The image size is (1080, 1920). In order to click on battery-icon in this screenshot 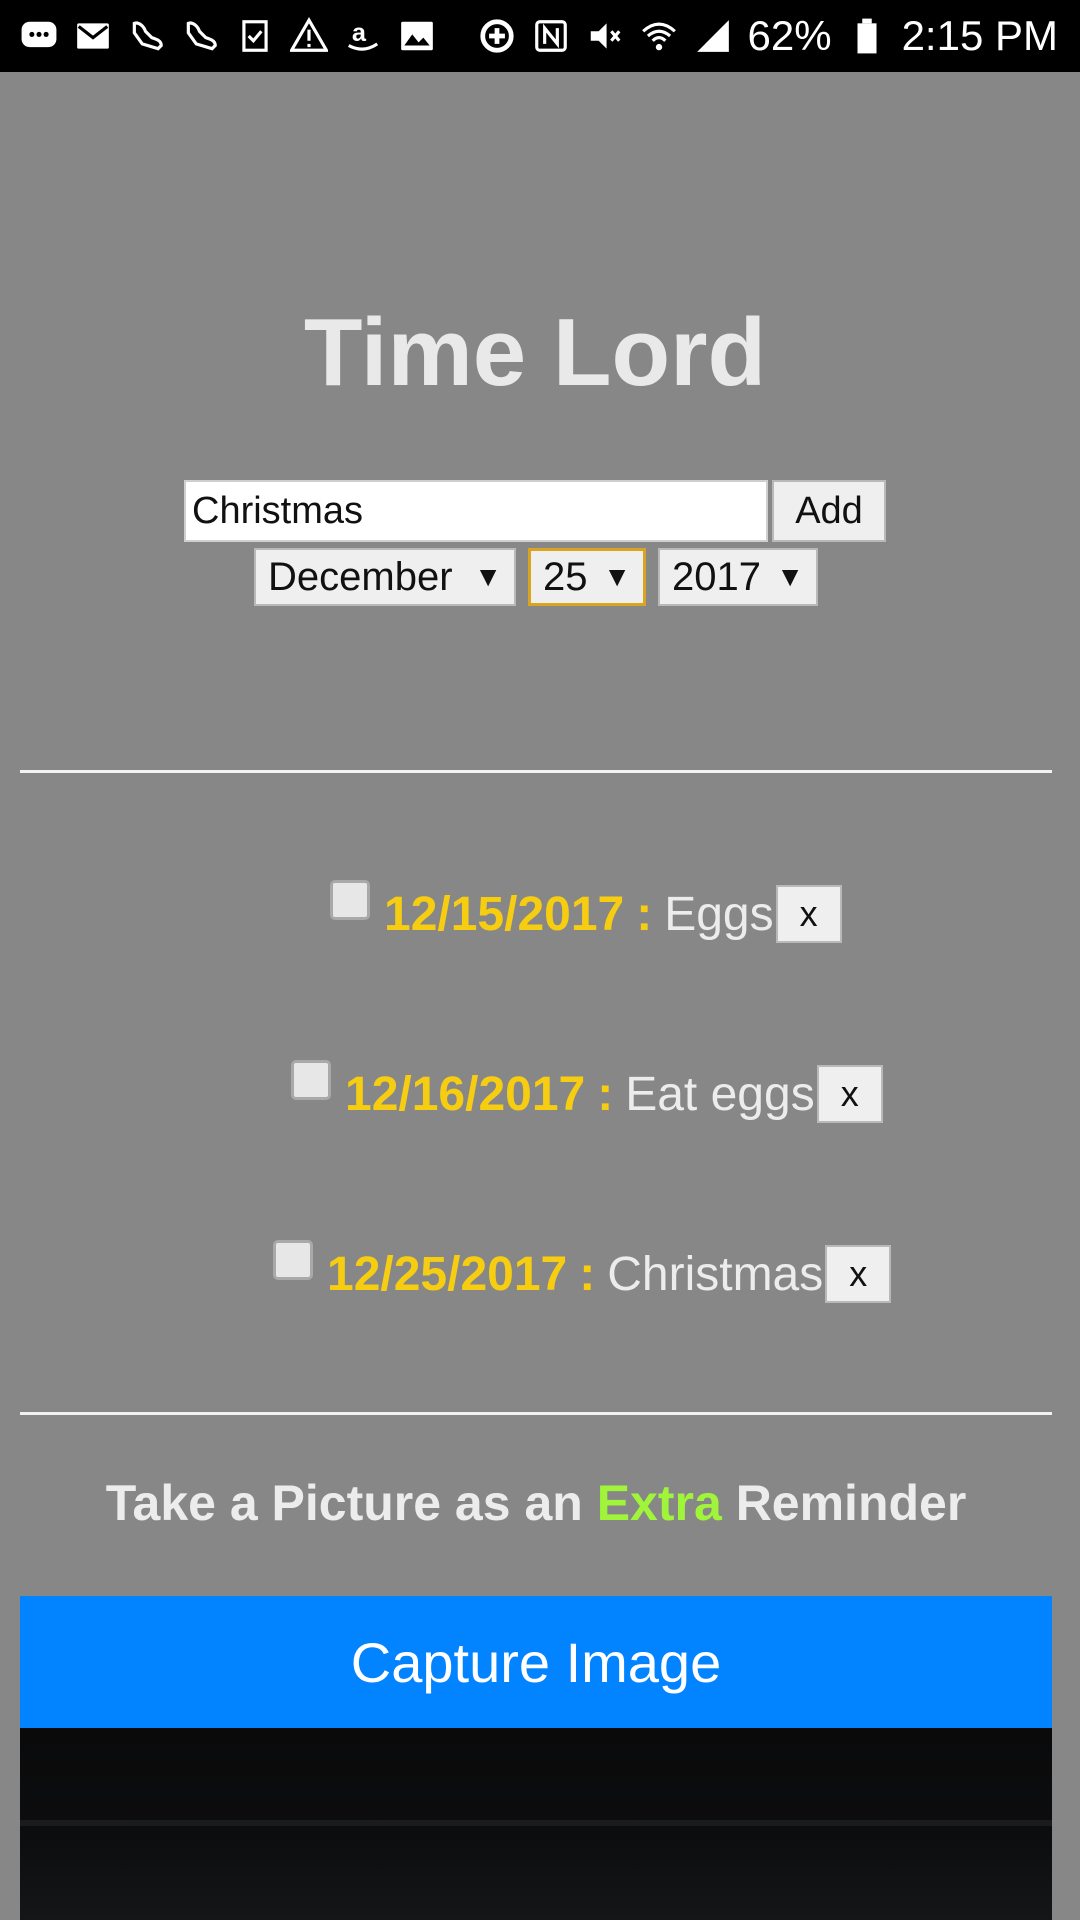, I will do `click(867, 36)`.